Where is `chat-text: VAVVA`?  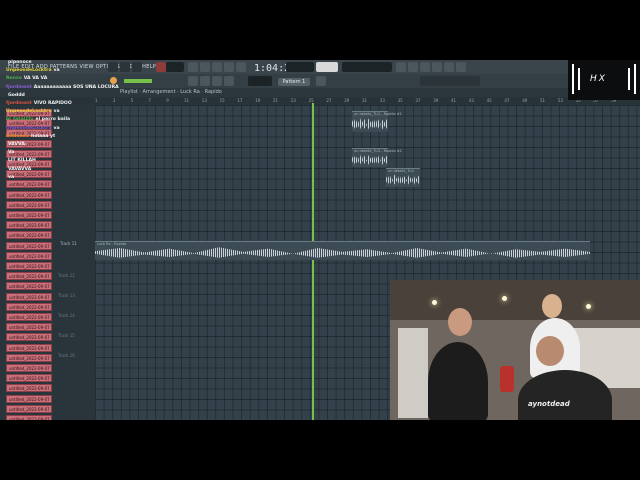 chat-text: VAVVA is located at coordinates (16, 144).